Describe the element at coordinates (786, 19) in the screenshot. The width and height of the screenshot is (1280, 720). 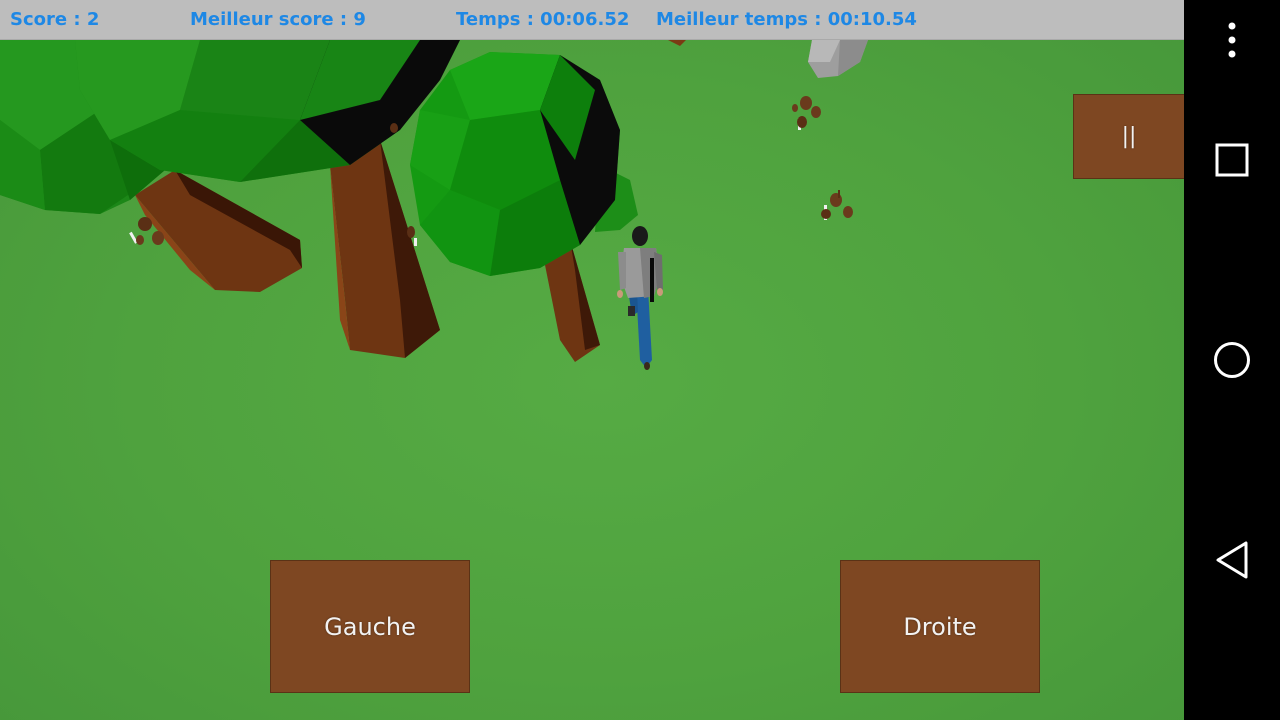
I see `best-time-label: Meilleur temps : 00:10.54` at that location.